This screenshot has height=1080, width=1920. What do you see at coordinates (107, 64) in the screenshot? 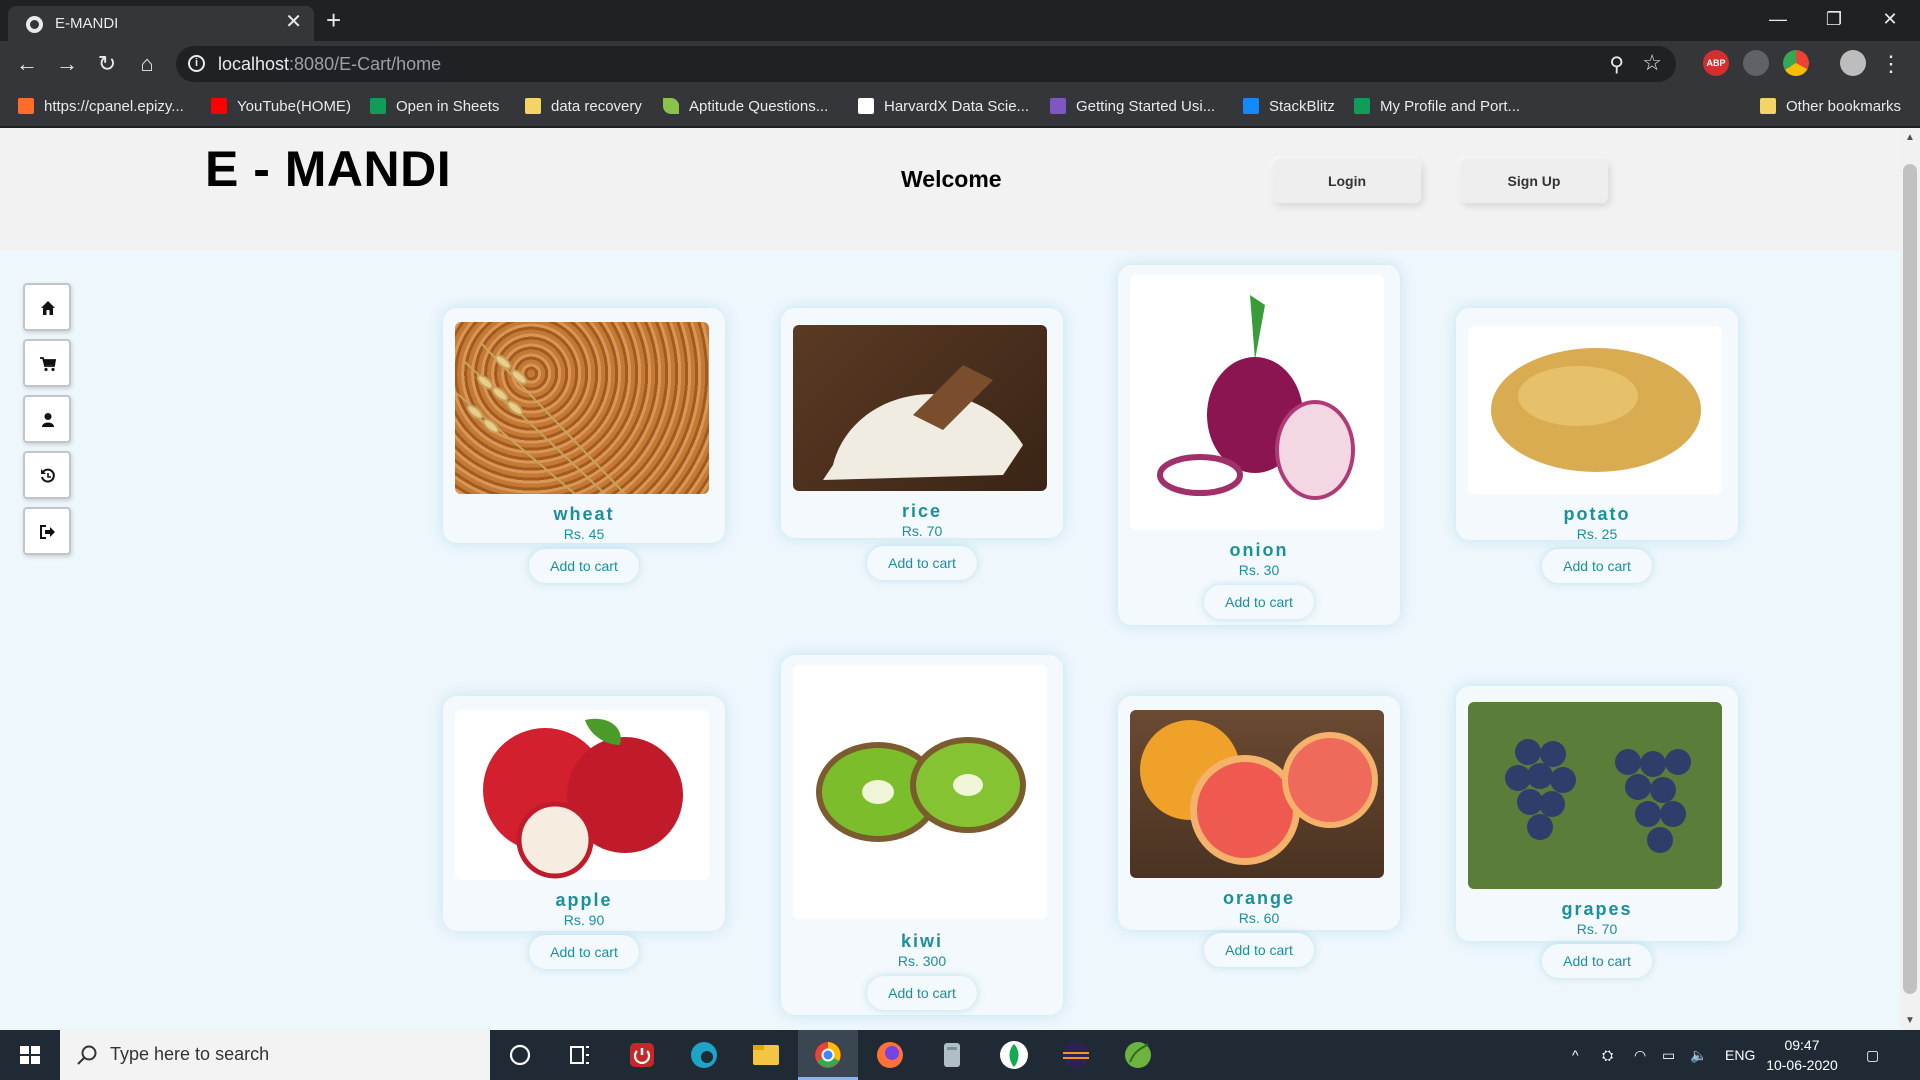
I see `reload-icon: ↻` at bounding box center [107, 64].